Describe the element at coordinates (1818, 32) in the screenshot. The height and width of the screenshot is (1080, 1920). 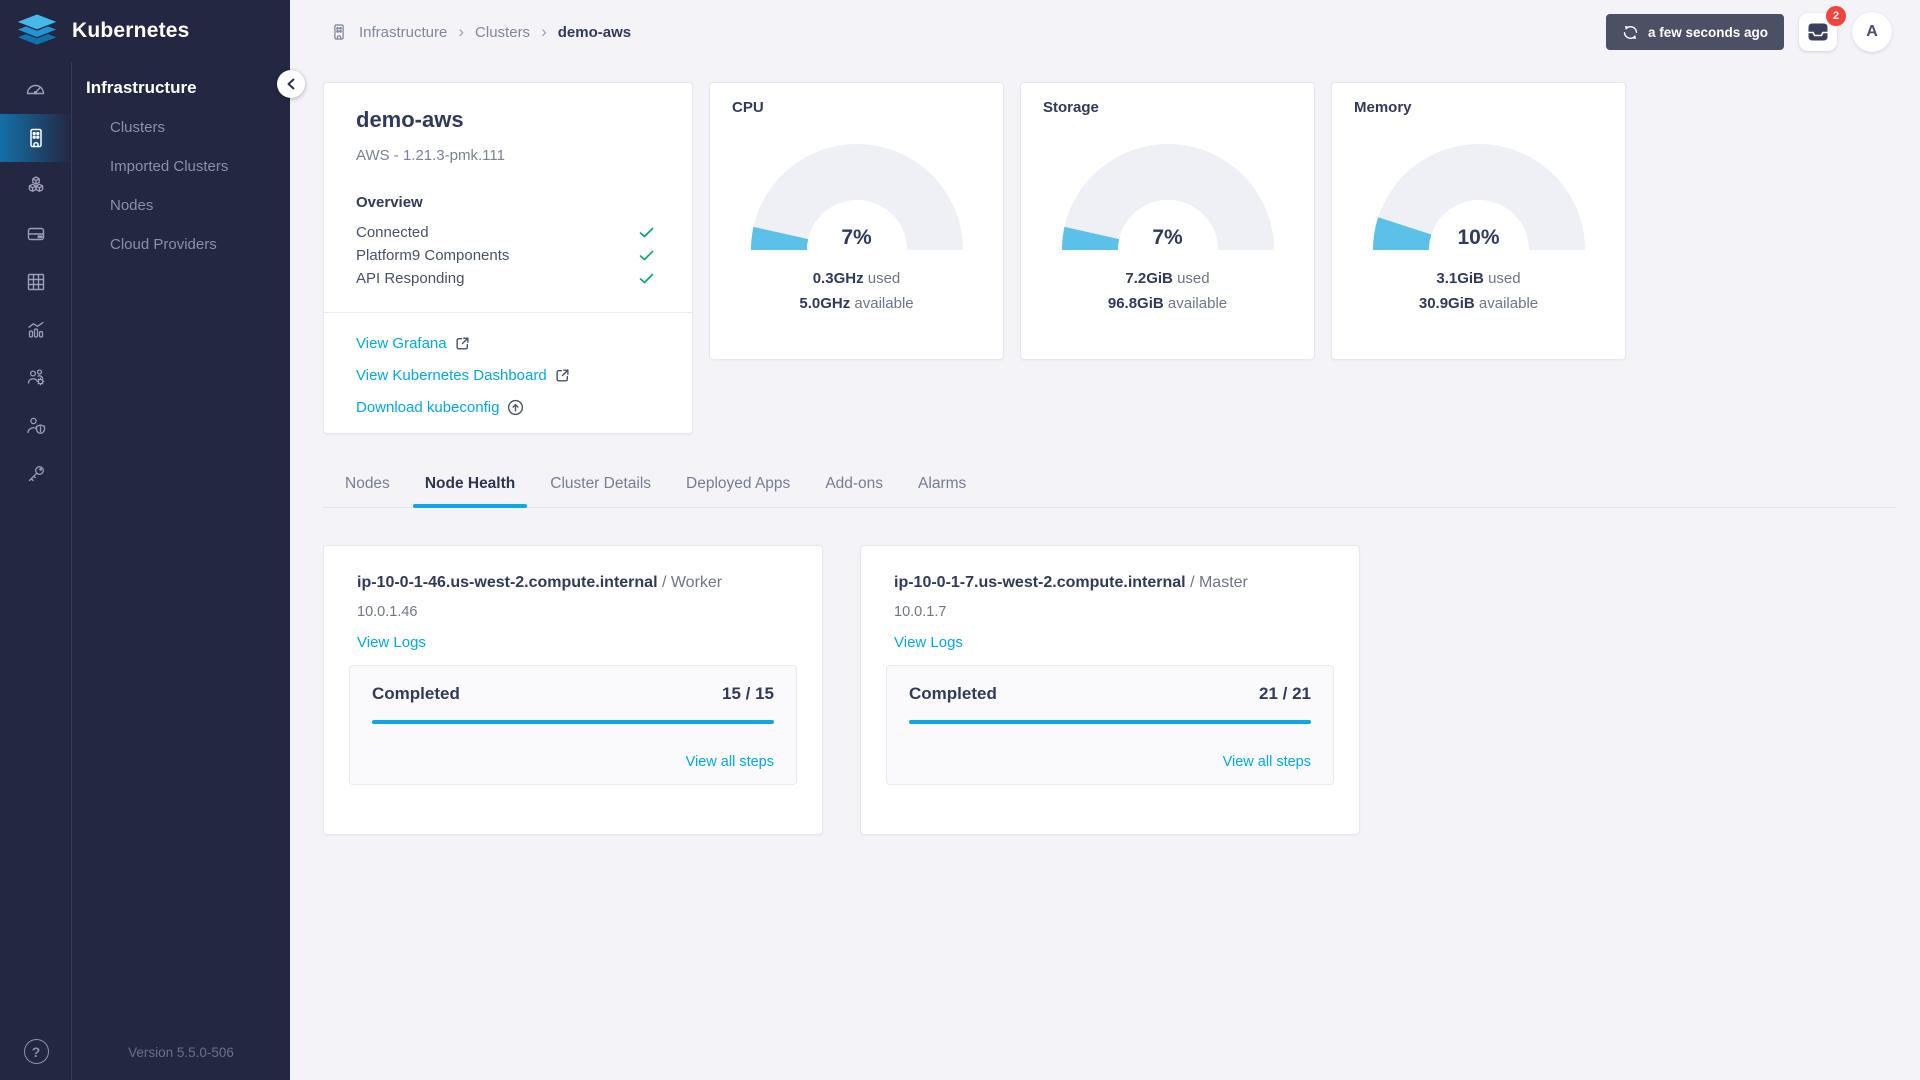
I see `inbox-tray-icon` at that location.